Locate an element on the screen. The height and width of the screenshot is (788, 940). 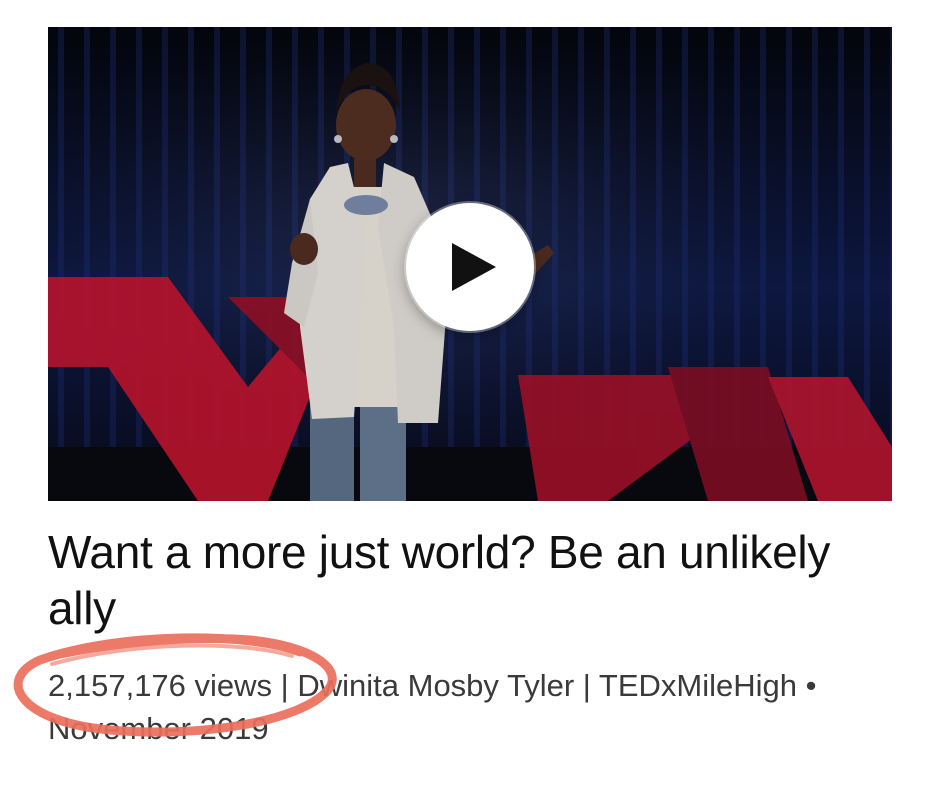
play-button is located at coordinates (470, 267).